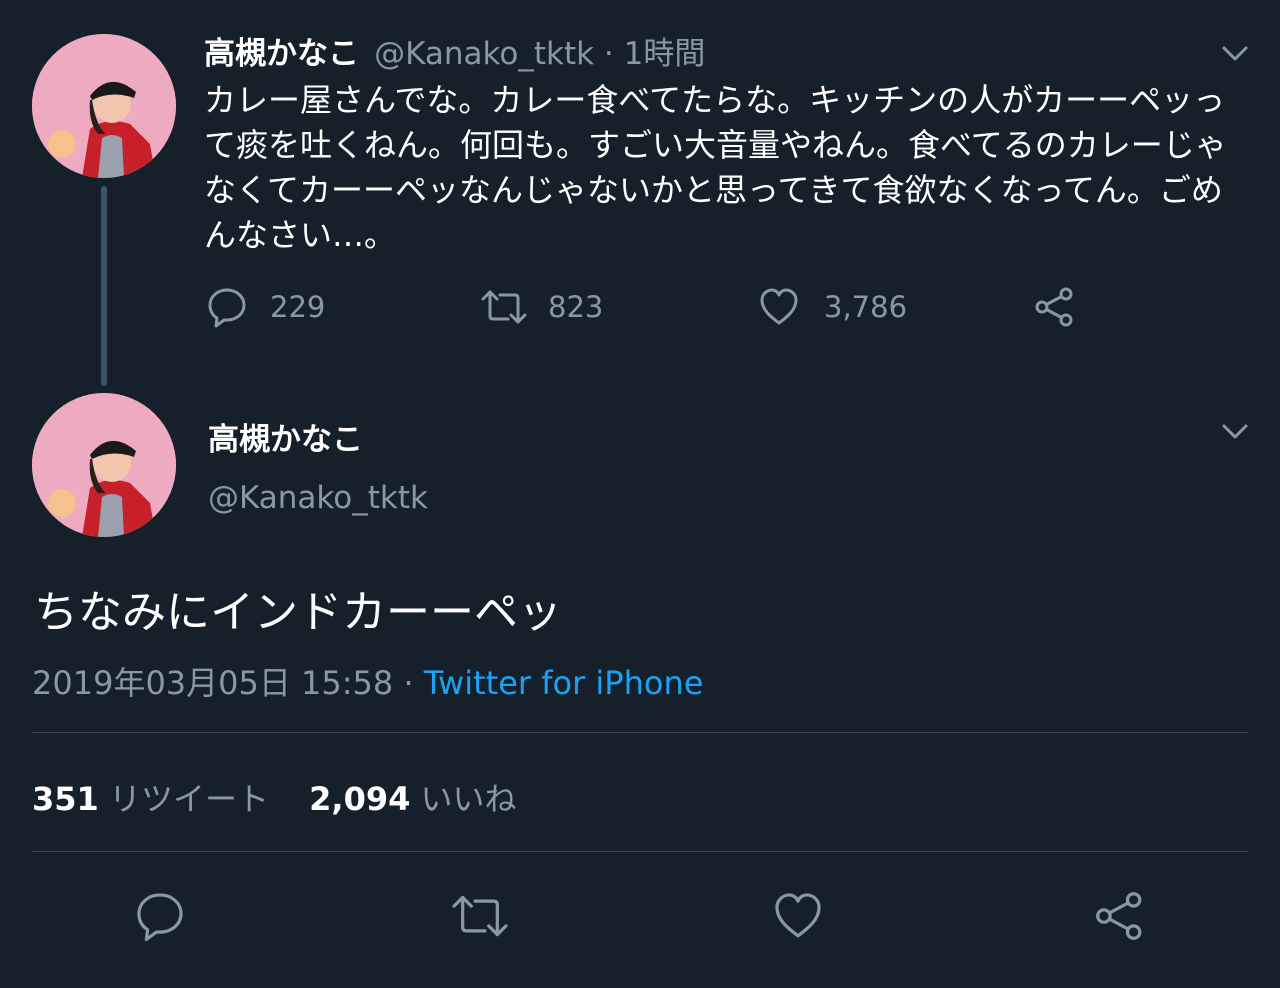 This screenshot has width=1280, height=988. Describe the element at coordinates (468, 799) in the screenshot. I see `like-label: いいね` at that location.